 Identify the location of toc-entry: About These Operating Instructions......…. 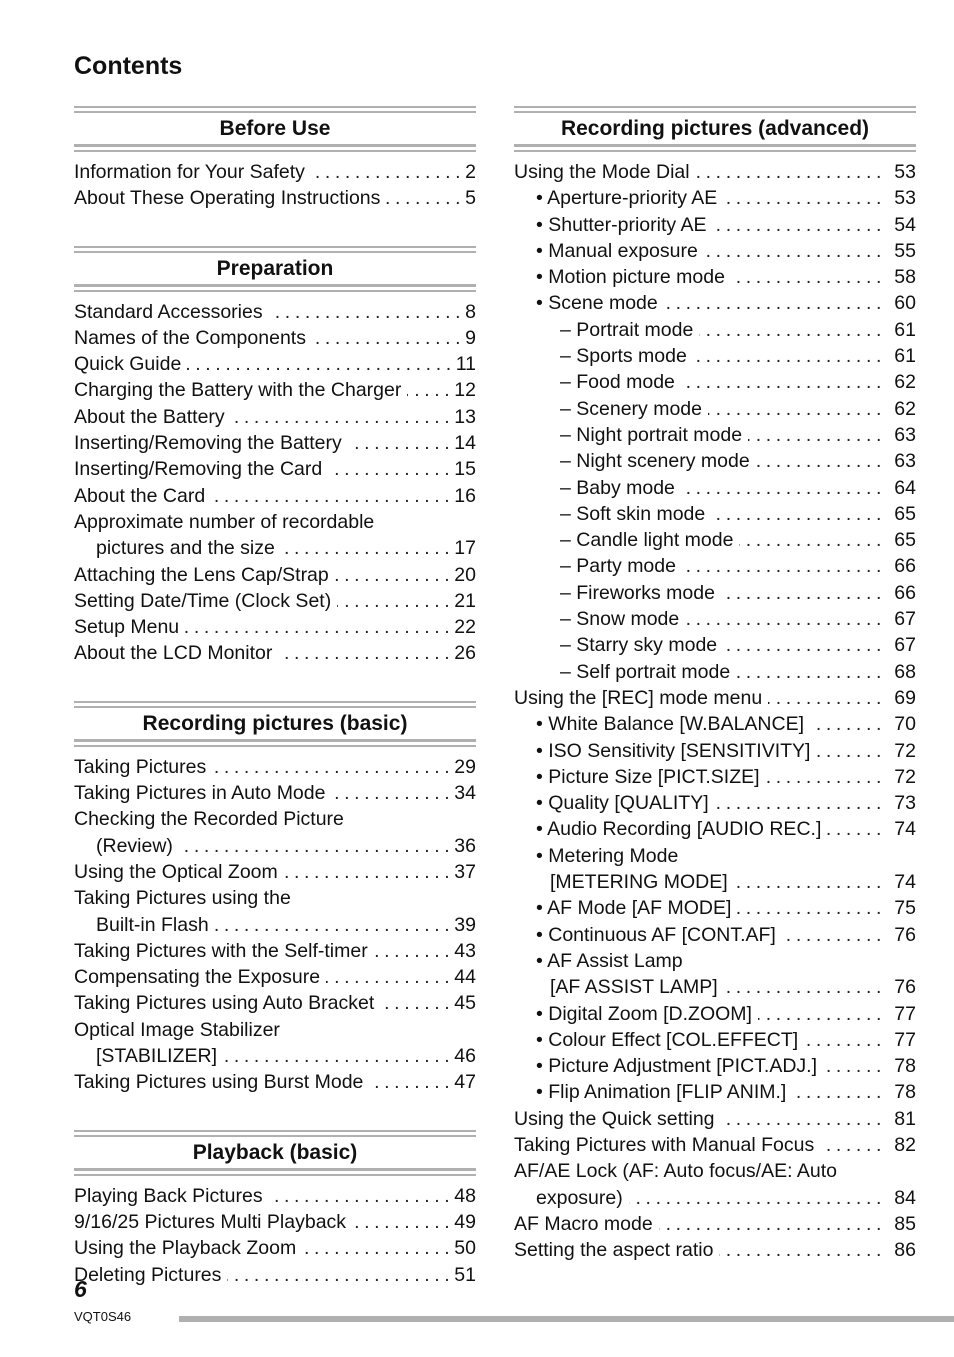
(275, 198).